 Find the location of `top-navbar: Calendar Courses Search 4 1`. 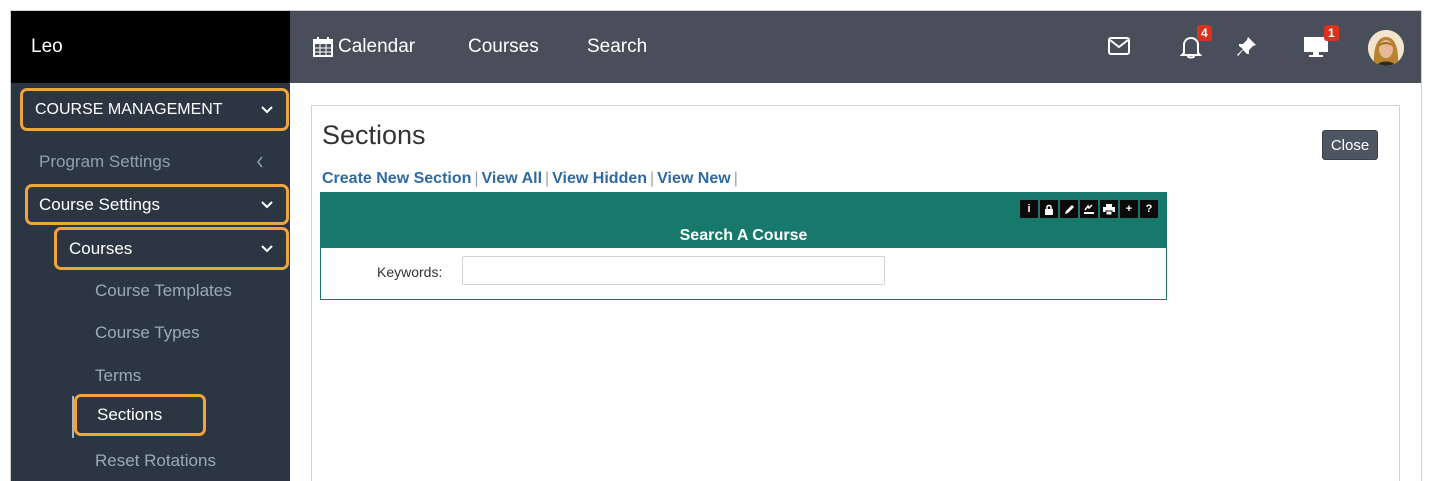

top-navbar: Calendar Courses Search 4 1 is located at coordinates (855, 47).